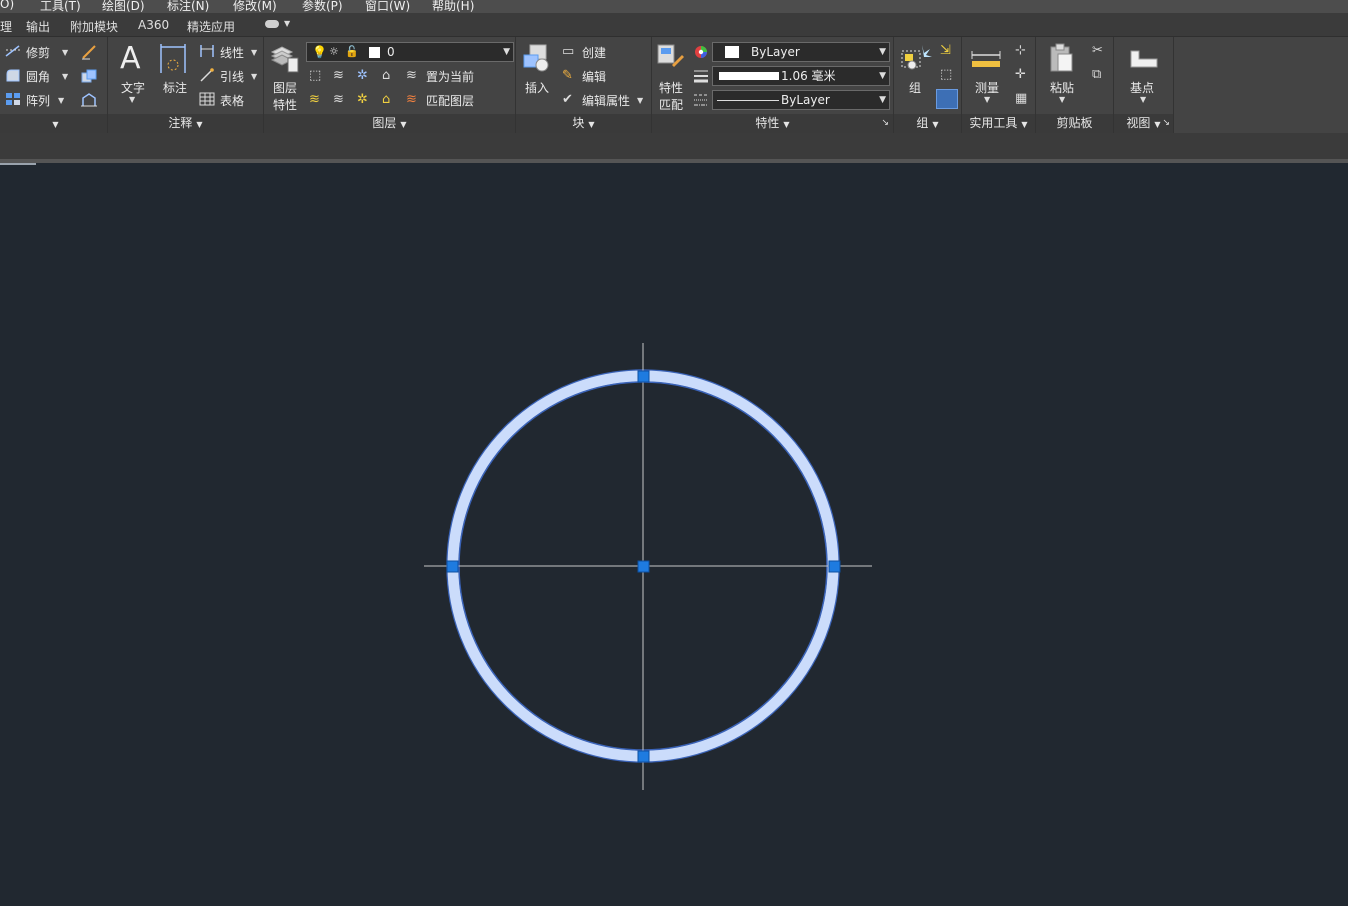  I want to click on menu-format: O), so click(7, 5).